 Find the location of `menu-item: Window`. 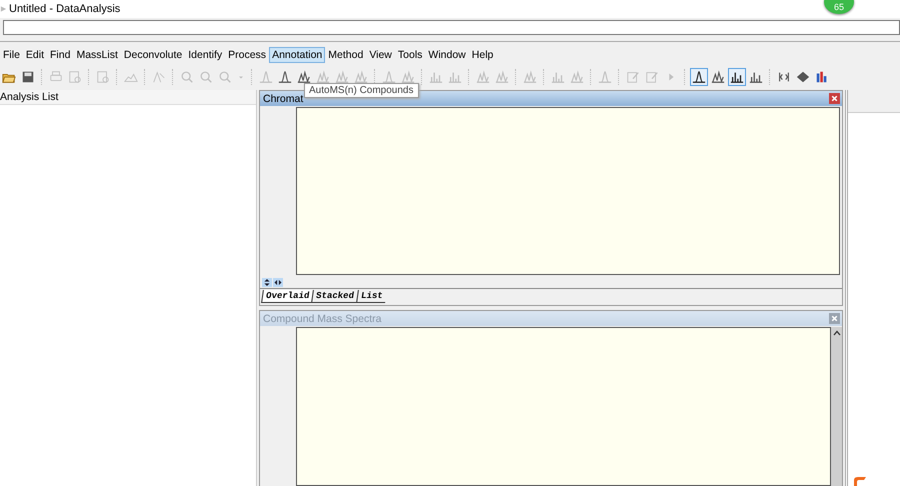

menu-item: Window is located at coordinates (447, 55).